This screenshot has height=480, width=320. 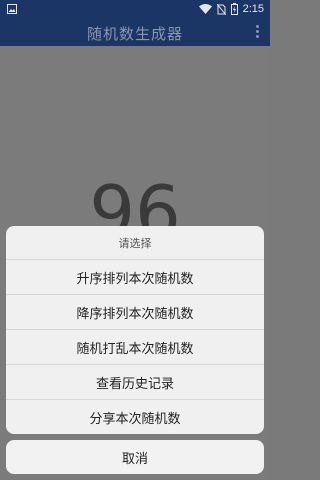 What do you see at coordinates (135, 9) in the screenshot?
I see `status-bar: 2:15` at bounding box center [135, 9].